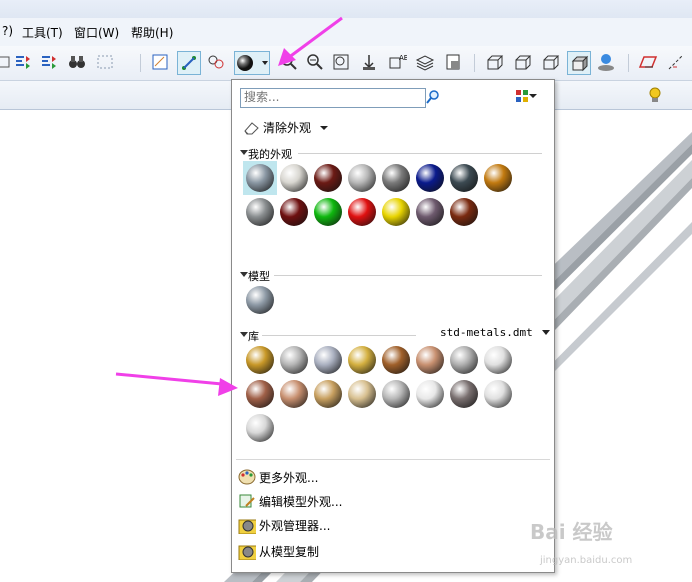 This screenshot has width=692, height=582. Describe the element at coordinates (247, 552) in the screenshot. I see `copy-from-model-icon` at that location.